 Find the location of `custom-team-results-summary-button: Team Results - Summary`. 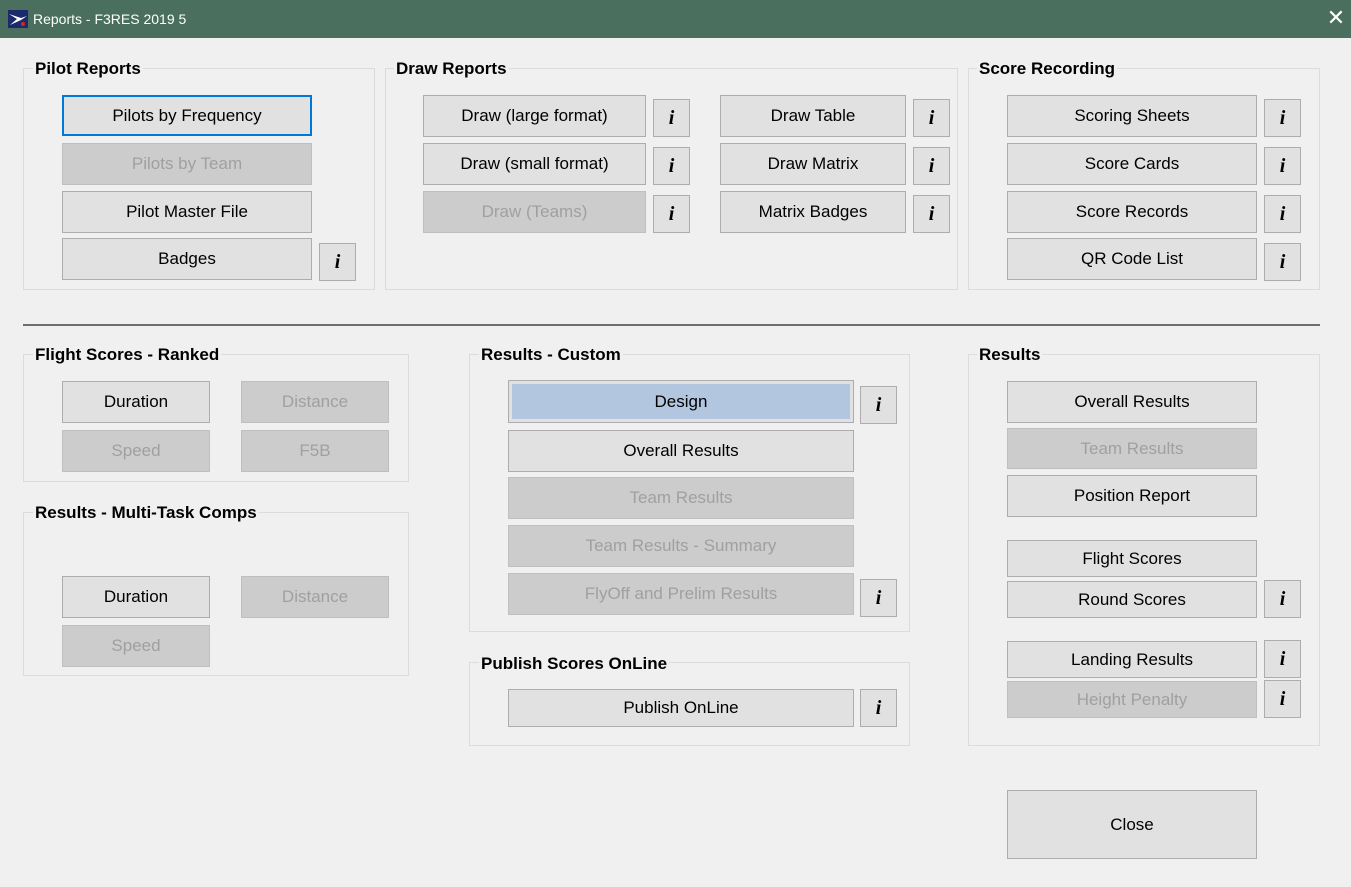

custom-team-results-summary-button: Team Results - Summary is located at coordinates (681, 546).